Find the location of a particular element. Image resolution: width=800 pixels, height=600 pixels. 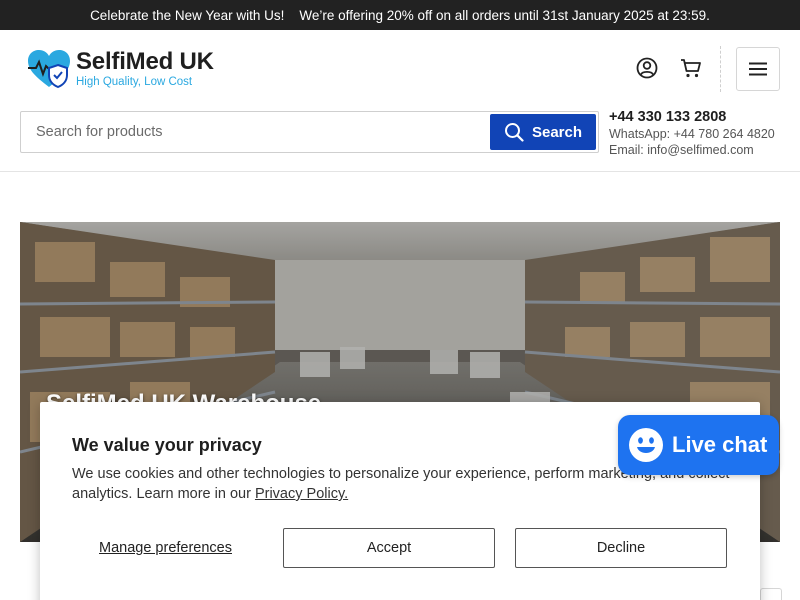

accept-button: Accept is located at coordinates (389, 548).